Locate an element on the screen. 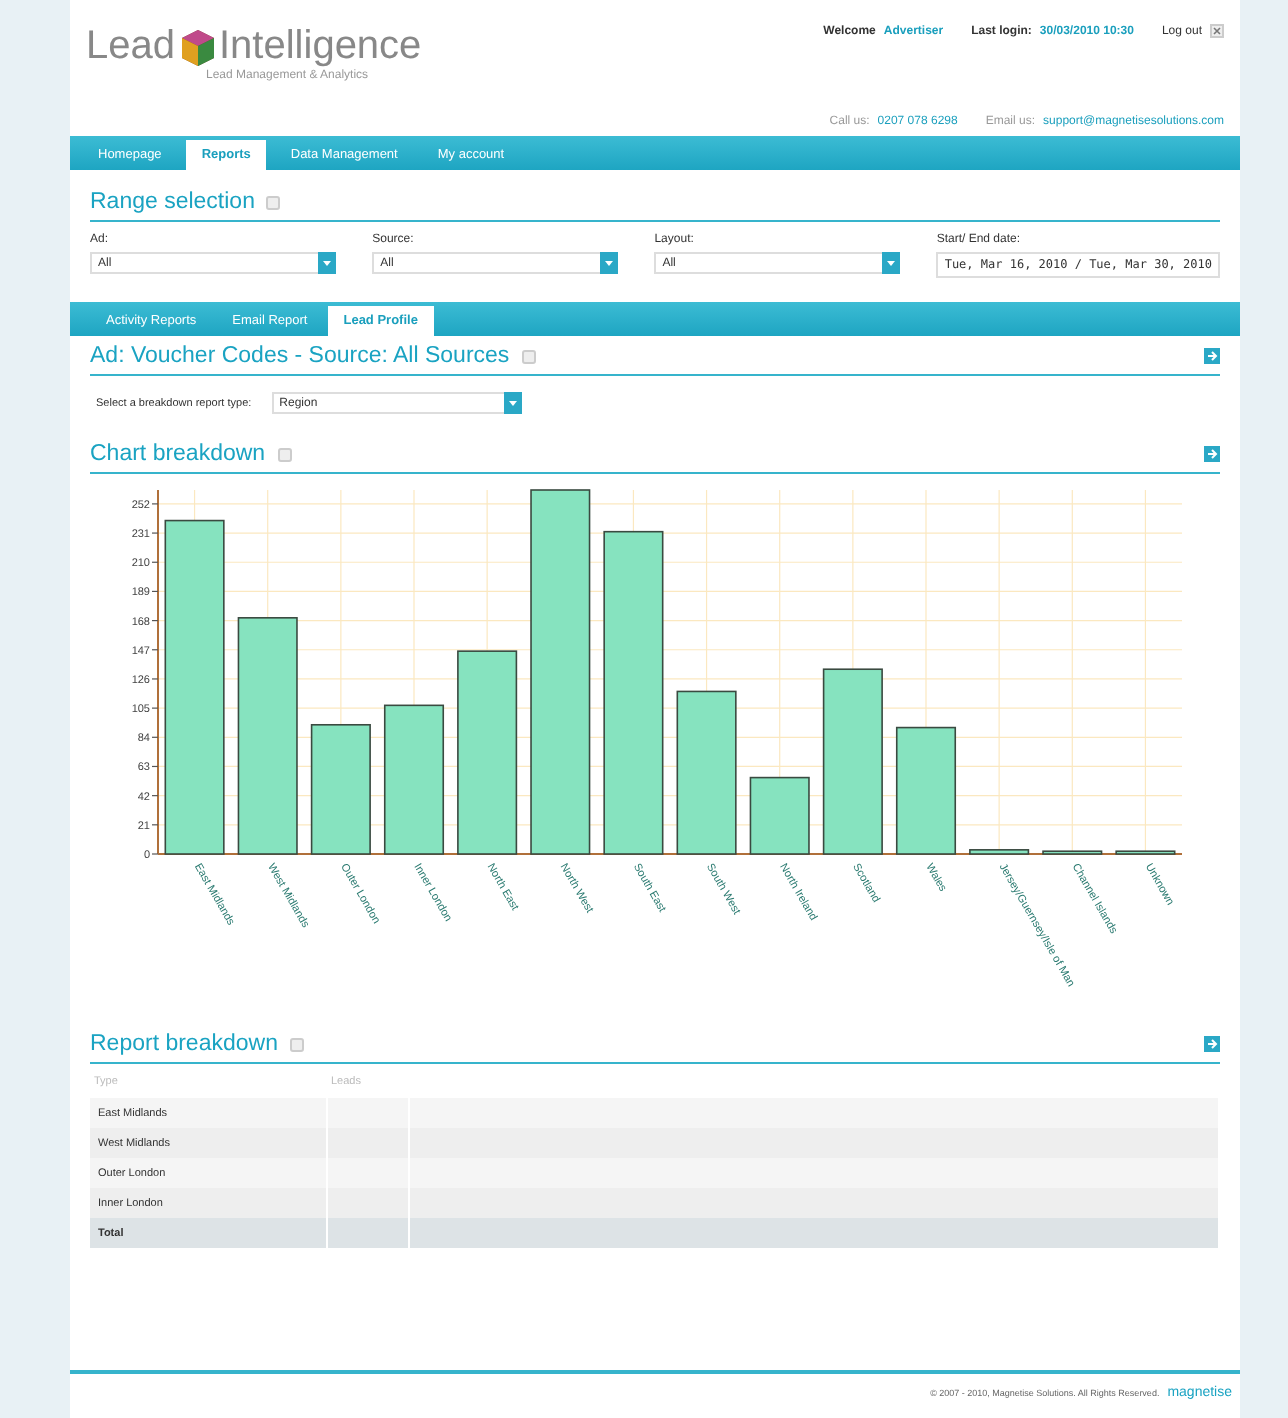  section-title: Report breakdown is located at coordinates (184, 1044).